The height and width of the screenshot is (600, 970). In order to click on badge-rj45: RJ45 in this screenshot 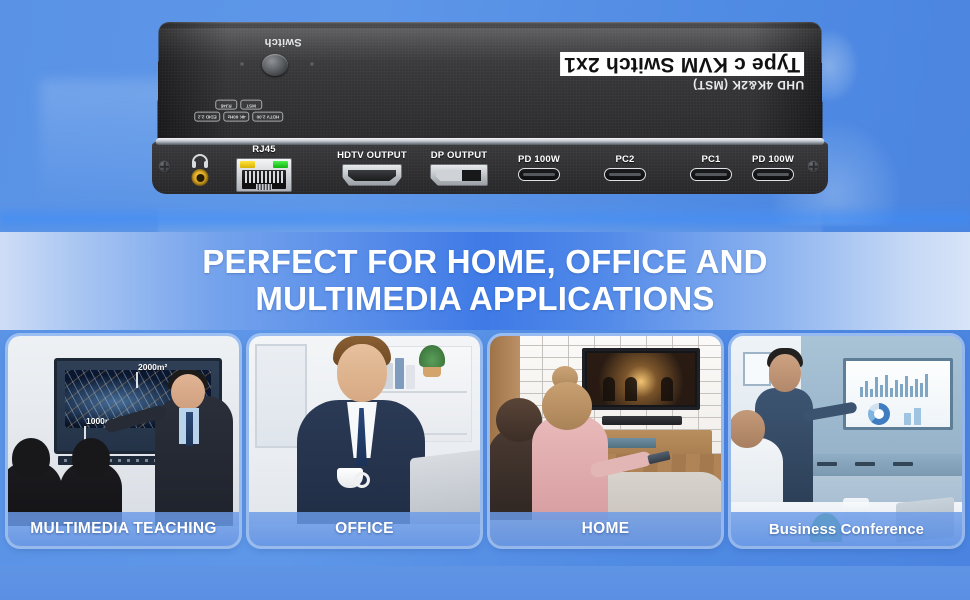, I will do `click(226, 105)`.